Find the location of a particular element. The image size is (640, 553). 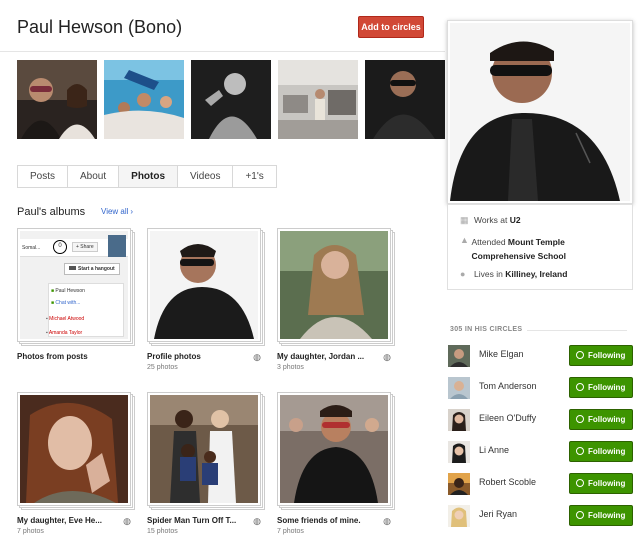

building-icon: ▦ is located at coordinates (464, 220).